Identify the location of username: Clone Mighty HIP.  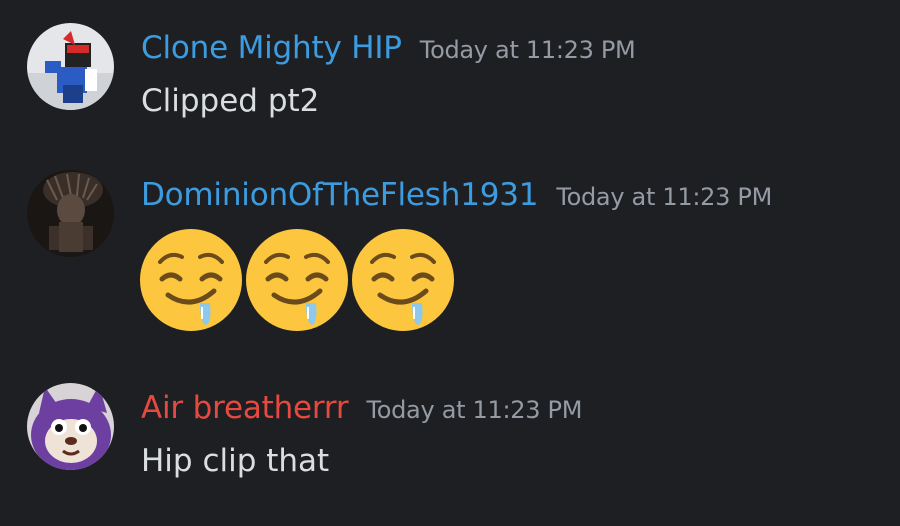
(271, 48).